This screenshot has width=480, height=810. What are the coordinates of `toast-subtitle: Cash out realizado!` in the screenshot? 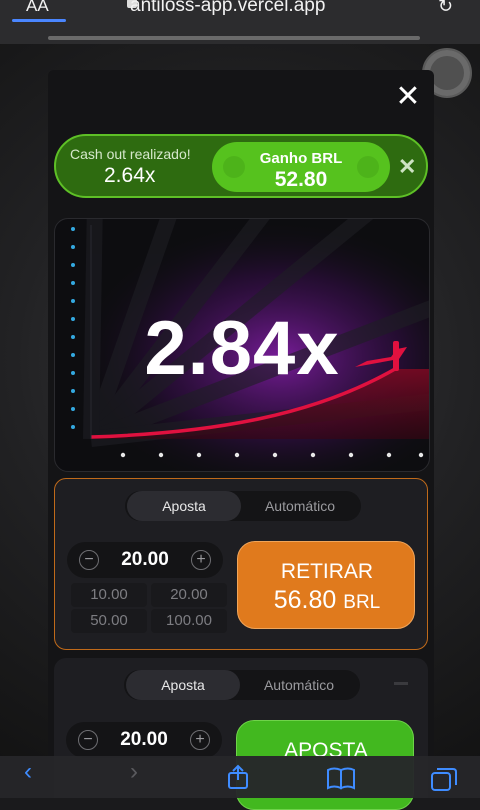 It's located at (130, 154).